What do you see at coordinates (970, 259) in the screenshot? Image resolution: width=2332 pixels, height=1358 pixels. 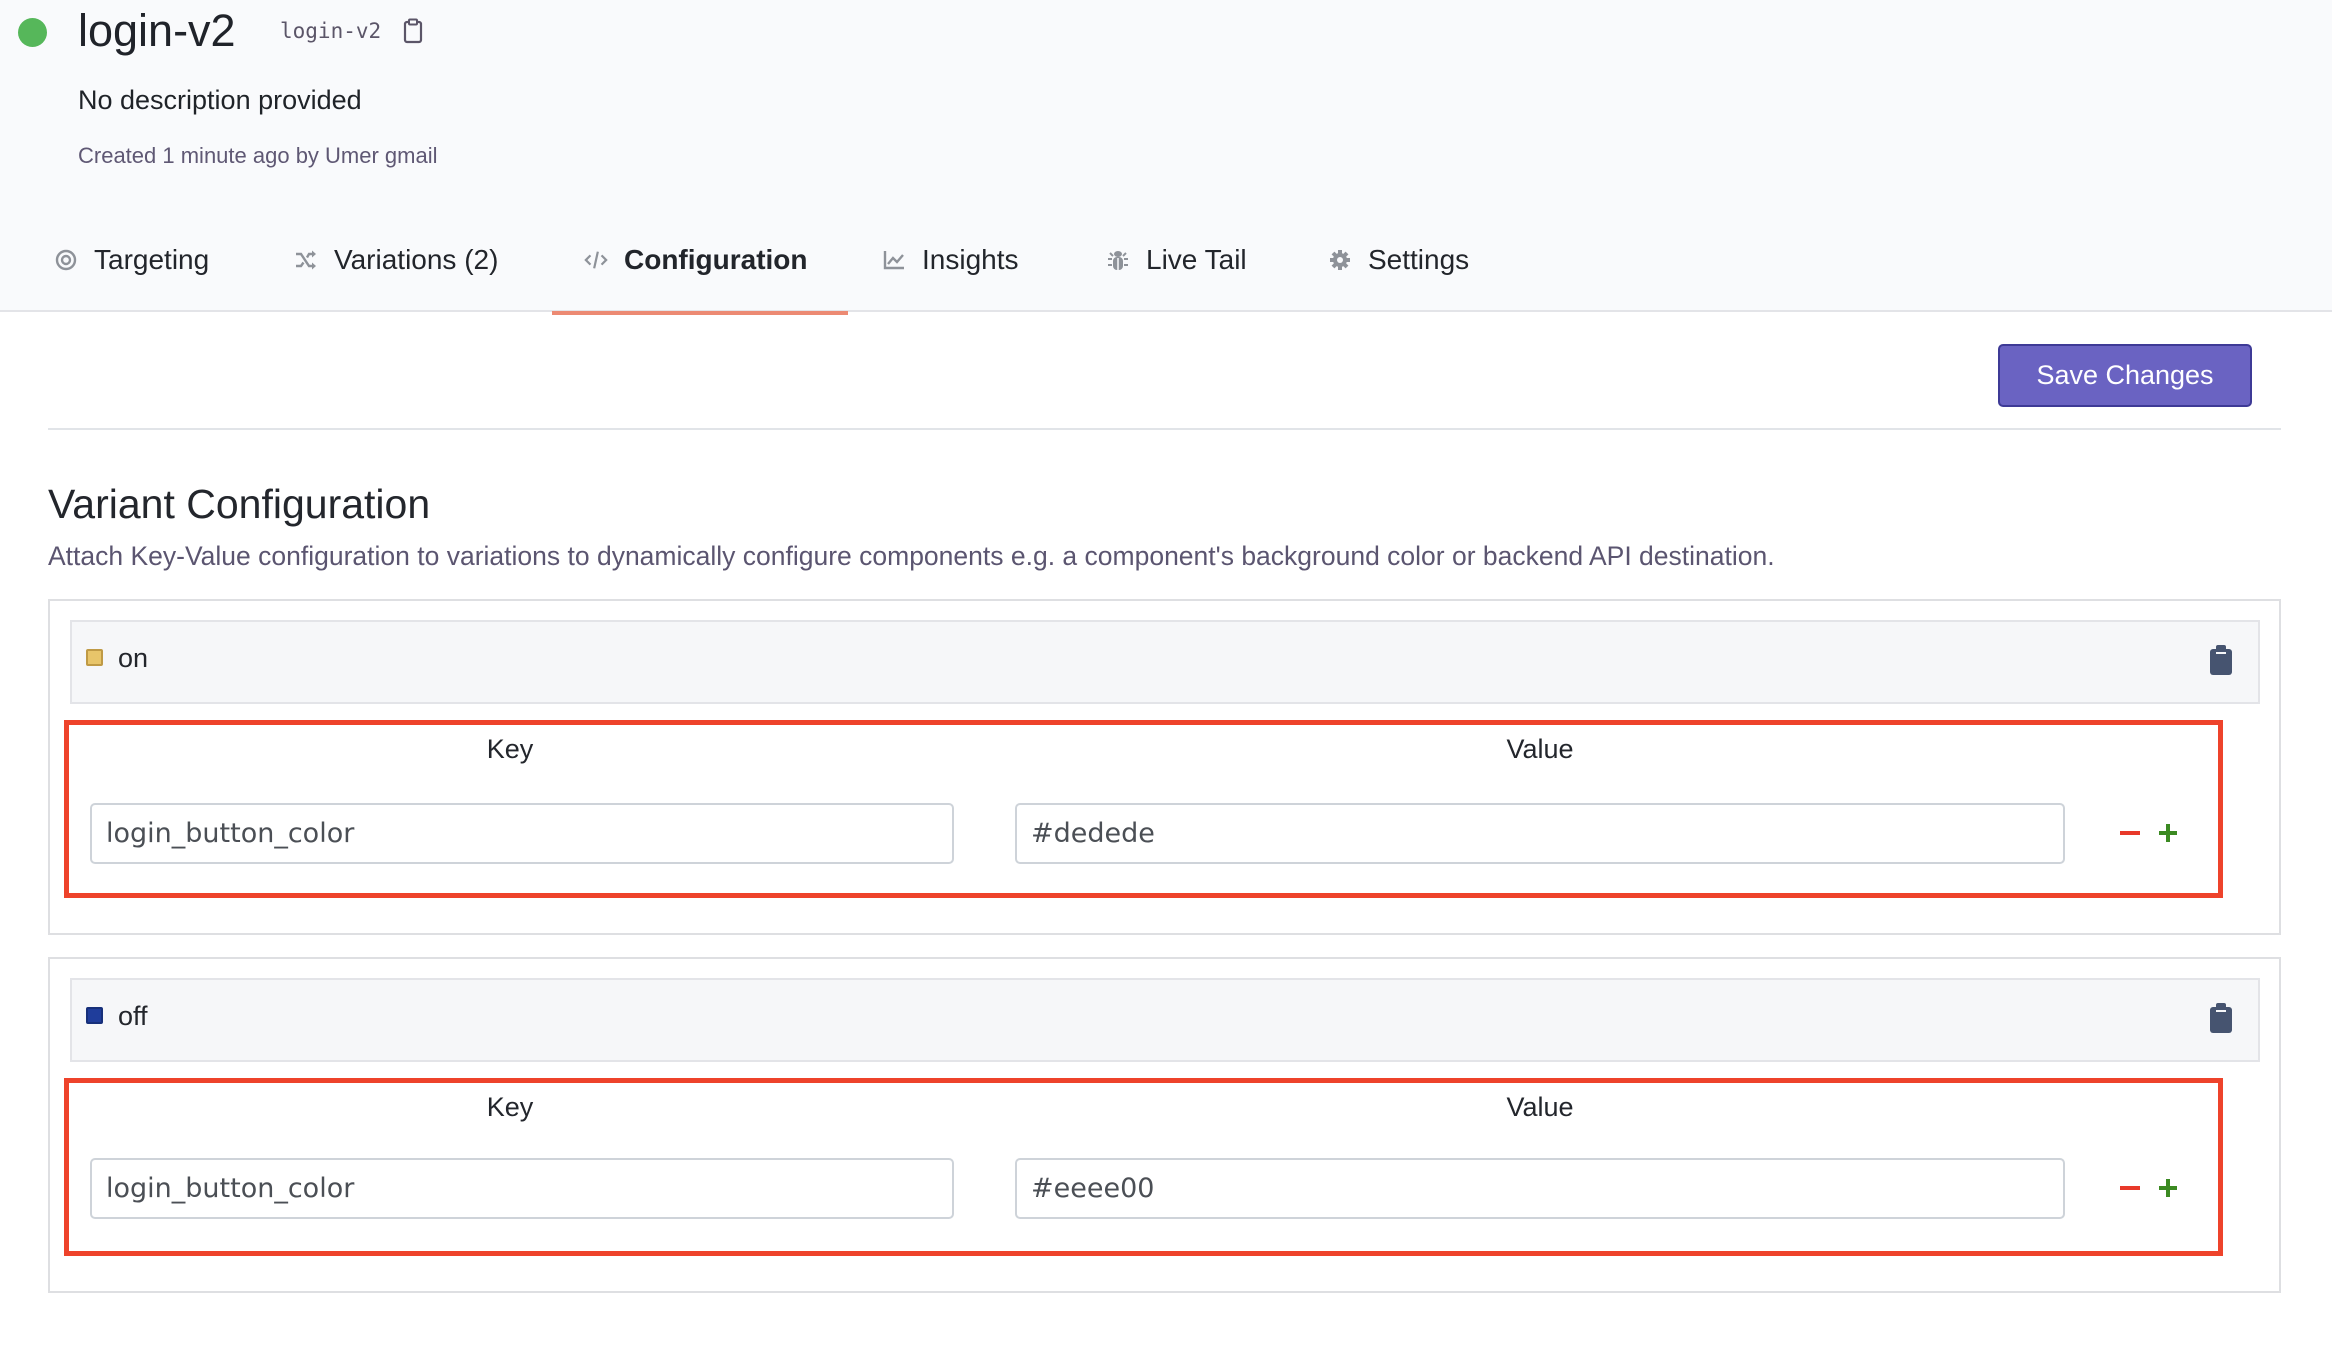 I see `tab-label: Insights` at bounding box center [970, 259].